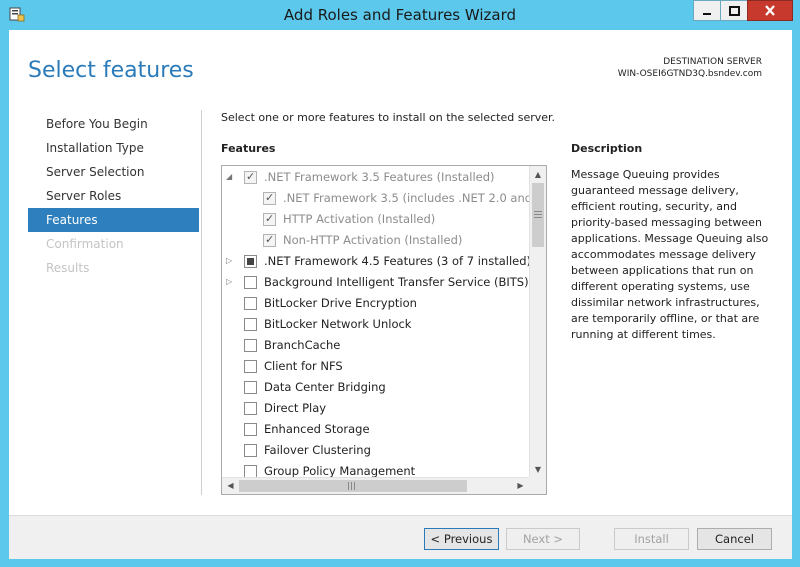 The width and height of the screenshot is (800, 567). What do you see at coordinates (359, 219) in the screenshot?
I see `feature-label: HTTP Activation (Installed)` at bounding box center [359, 219].